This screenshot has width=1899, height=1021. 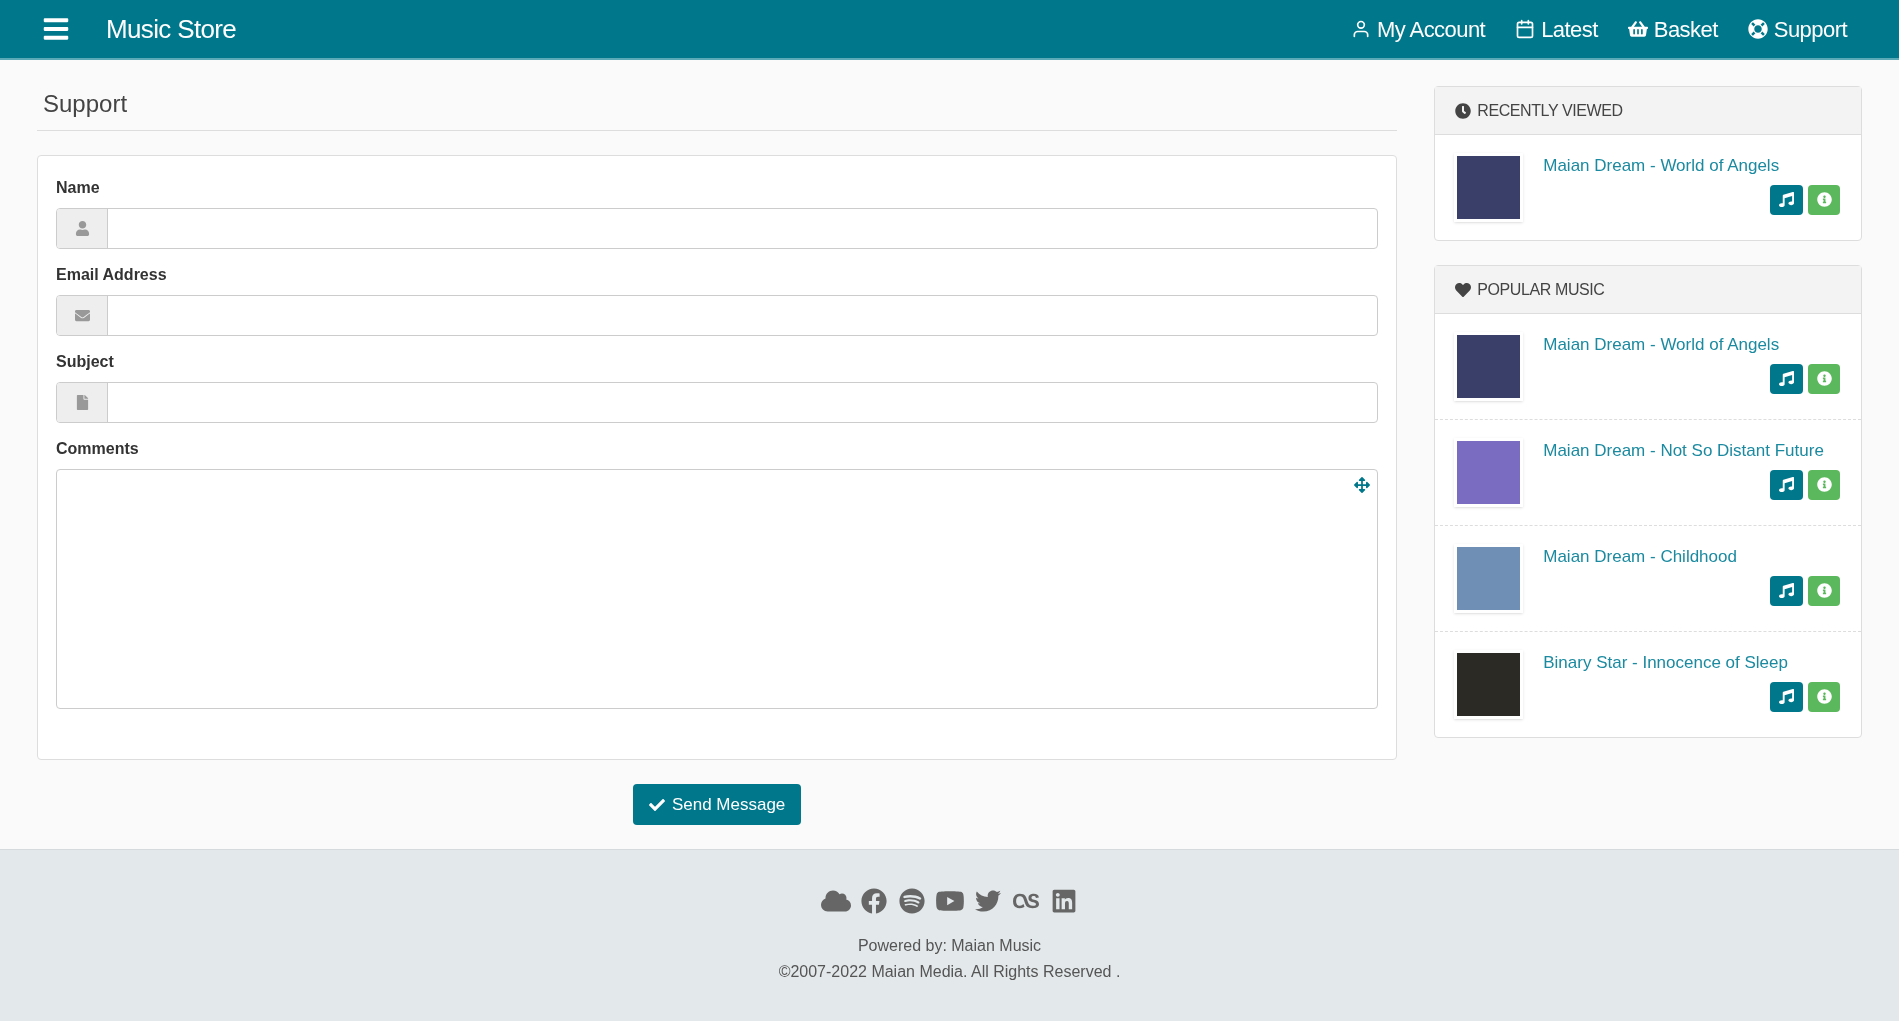 What do you see at coordinates (1672, 29) in the screenshot?
I see `nav-link: Basket` at bounding box center [1672, 29].